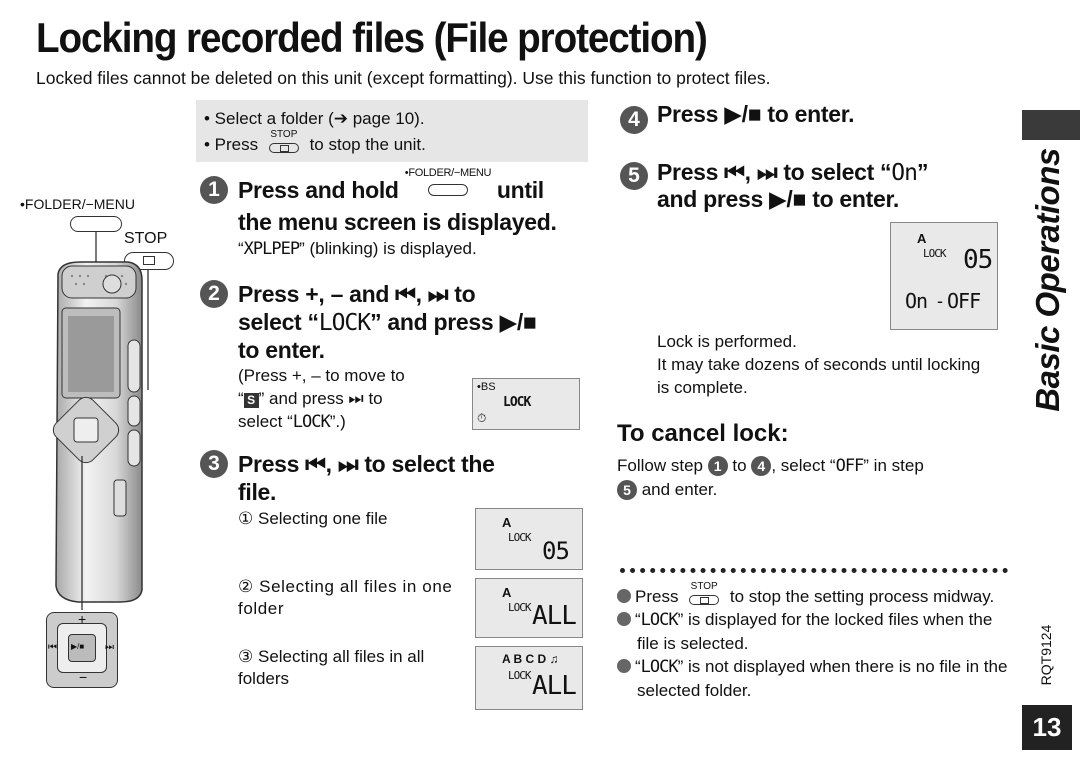  What do you see at coordinates (314, 118) in the screenshot?
I see `prestep-line-1: • Select a folder (➔ page 10).` at bounding box center [314, 118].